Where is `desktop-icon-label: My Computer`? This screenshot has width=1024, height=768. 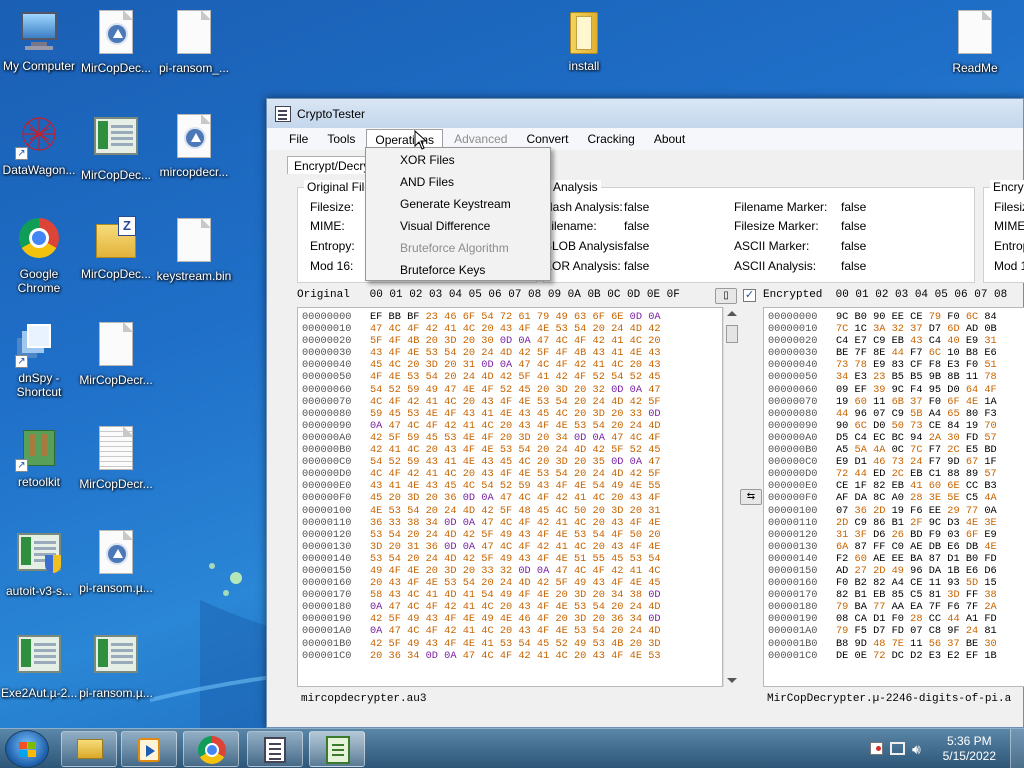
desktop-icon-label: My Computer is located at coordinates (39, 66).